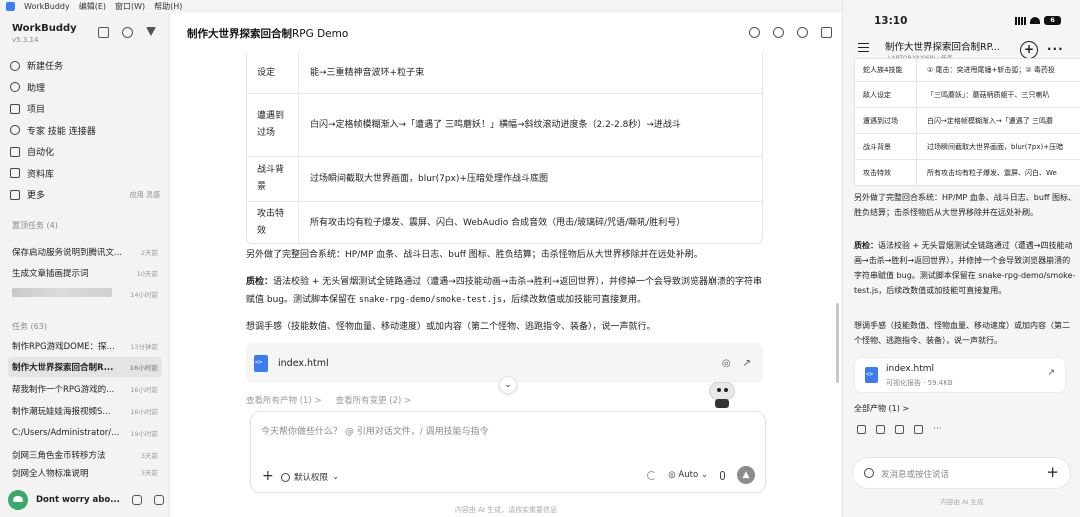  What do you see at coordinates (50, 474) in the screenshot?
I see `task-title: 剑网全人物标准说明` at bounding box center [50, 474].